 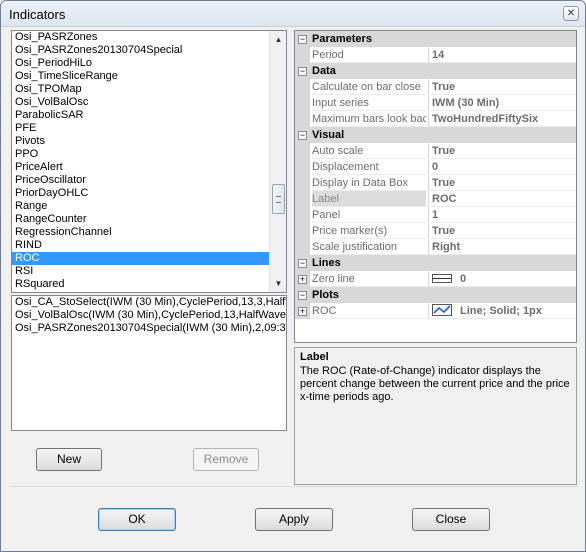 I want to click on plot-line-icon, so click(x=442, y=310).